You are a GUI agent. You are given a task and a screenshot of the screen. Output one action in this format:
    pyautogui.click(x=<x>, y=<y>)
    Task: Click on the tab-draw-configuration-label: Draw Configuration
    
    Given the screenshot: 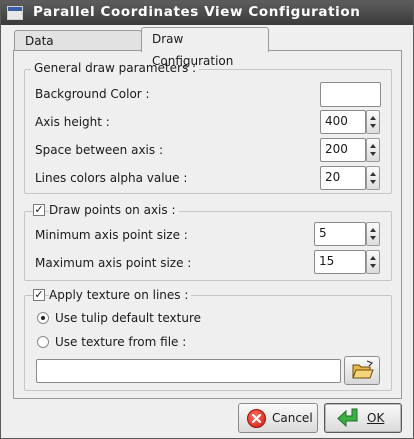 What is the action you would take?
    pyautogui.click(x=193, y=50)
    